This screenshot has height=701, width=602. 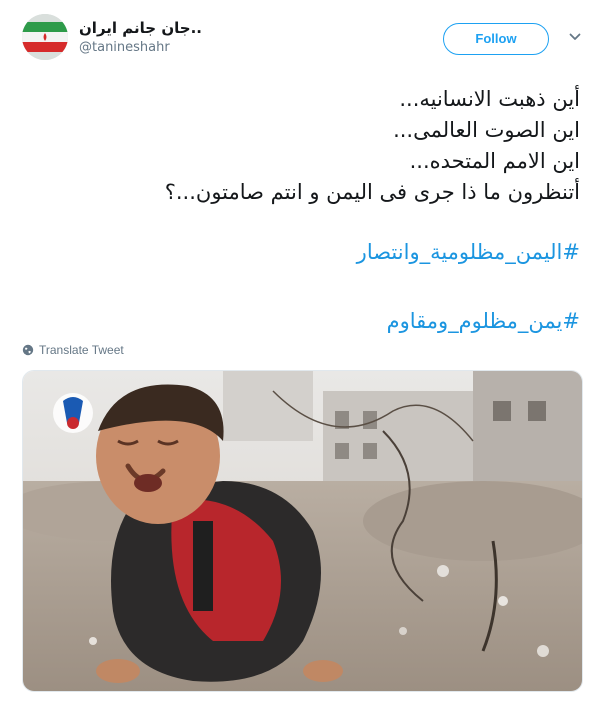 What do you see at coordinates (483, 321) in the screenshot?
I see `hashtag-link: #يمن_مظلوم_ومقاوم` at bounding box center [483, 321].